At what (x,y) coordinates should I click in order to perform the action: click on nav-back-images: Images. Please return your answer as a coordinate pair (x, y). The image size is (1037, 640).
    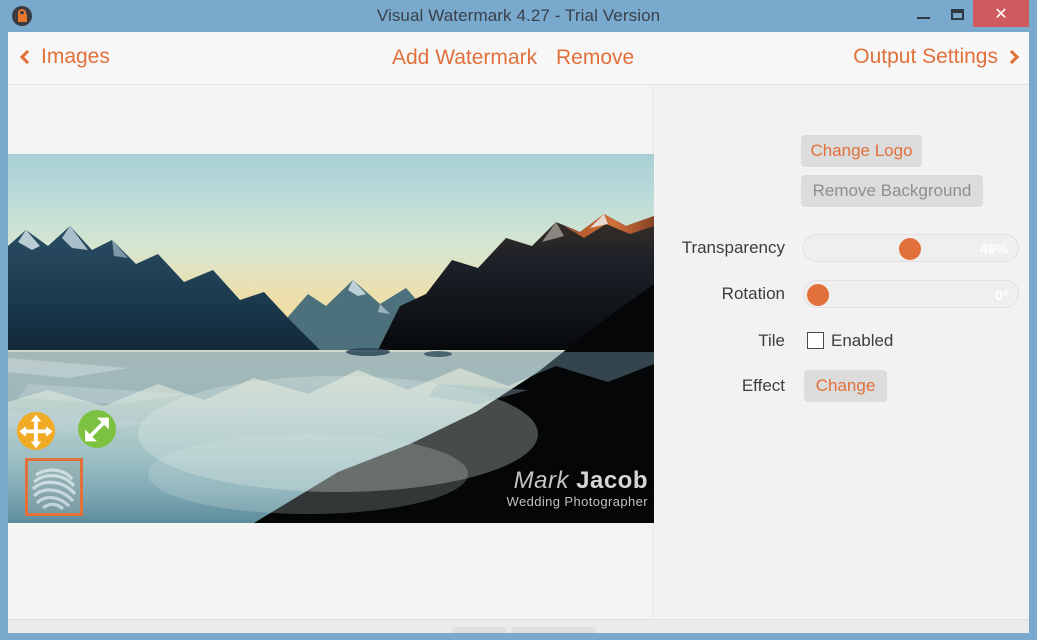
    Looking at the image, I should click on (64, 57).